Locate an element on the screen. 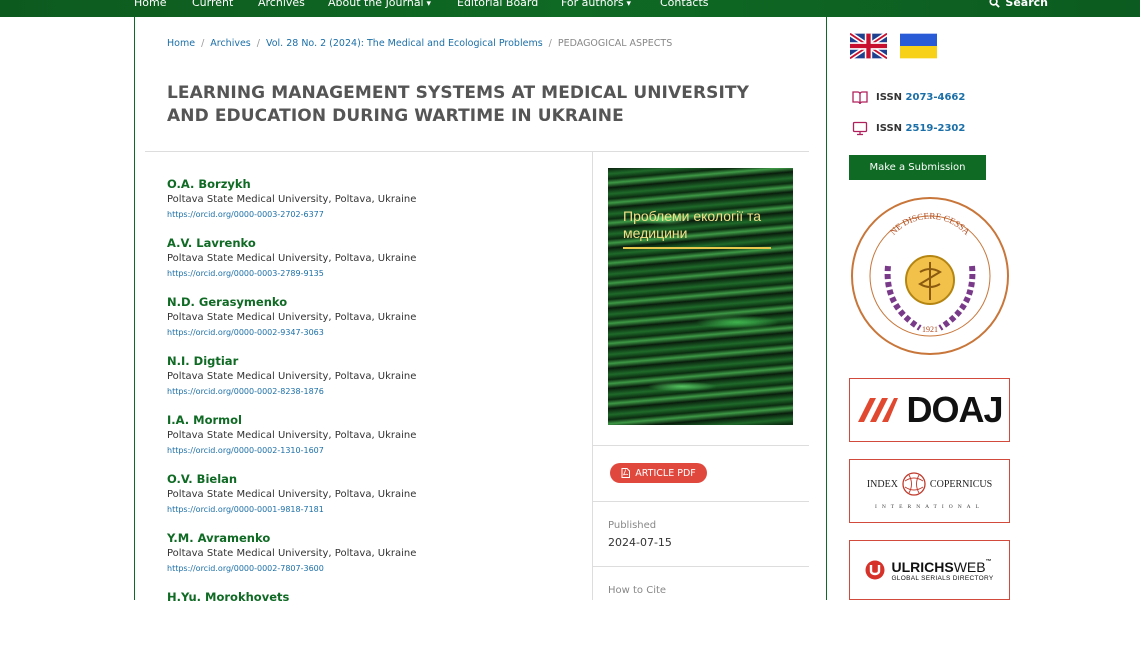 Image resolution: width=1140 pixels, height=649 pixels. author-name: H.Yu. Morokhovets is located at coordinates (228, 597).